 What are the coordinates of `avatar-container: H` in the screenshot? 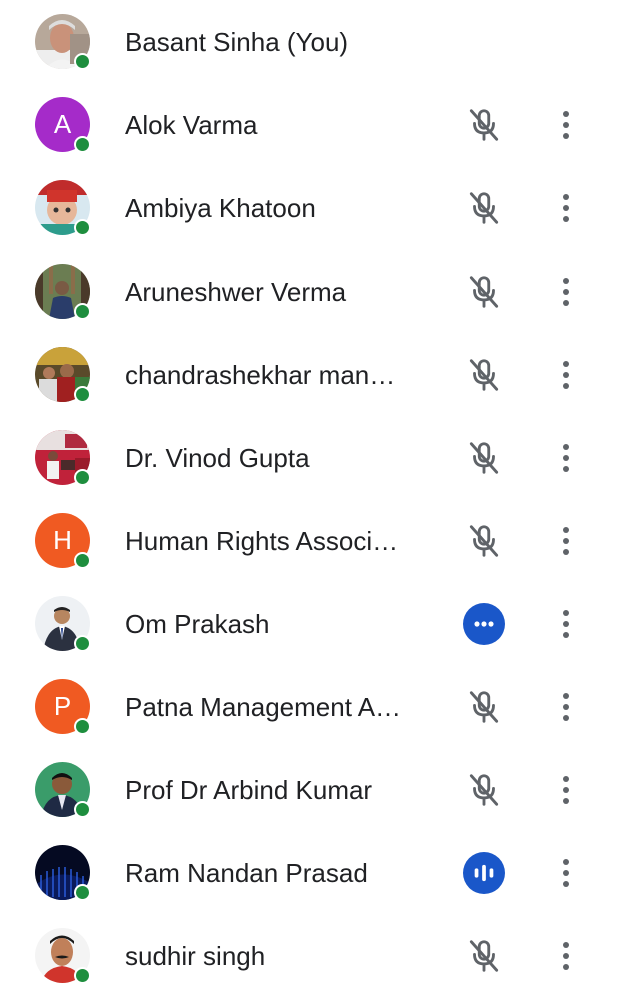 It's located at (63, 541).